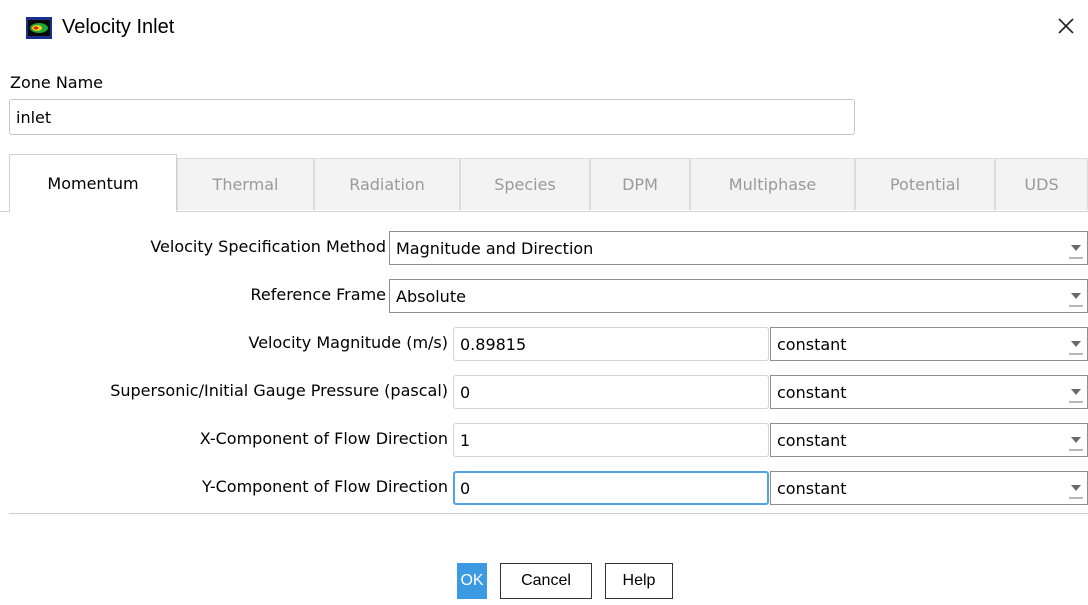 The width and height of the screenshot is (1088, 605). What do you see at coordinates (929, 488) in the screenshot?
I see `y-component-profile-select: constant` at bounding box center [929, 488].